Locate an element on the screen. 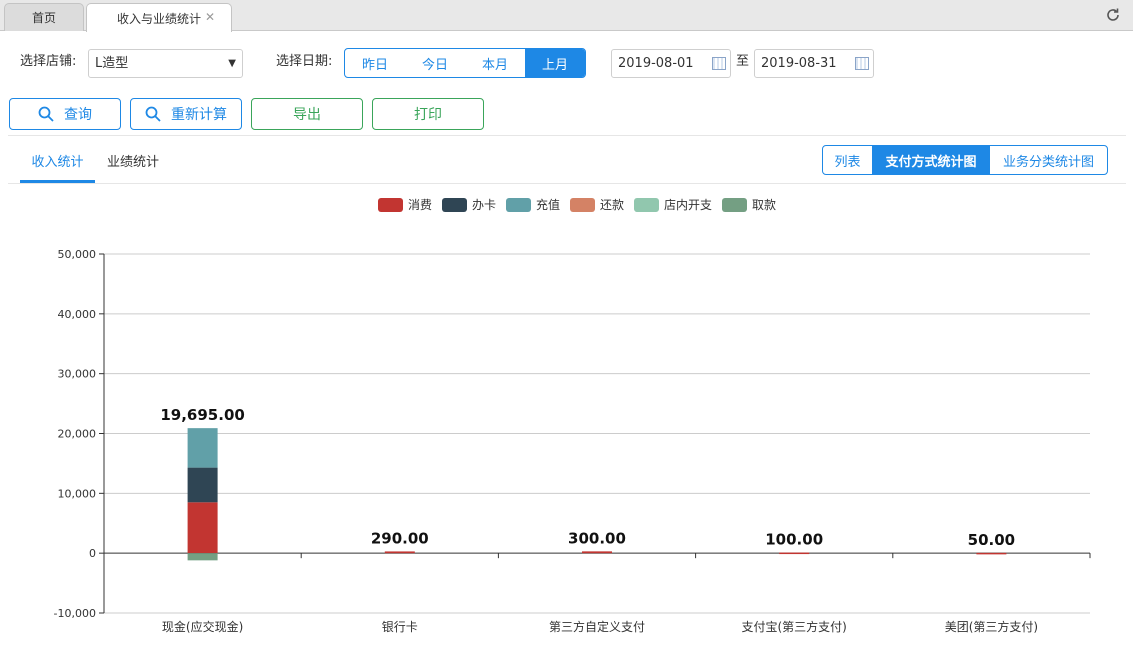 The image size is (1133, 648). chart-legend: 消费 办卡 充值 还款 店内开支 取款 is located at coordinates (566, 206).